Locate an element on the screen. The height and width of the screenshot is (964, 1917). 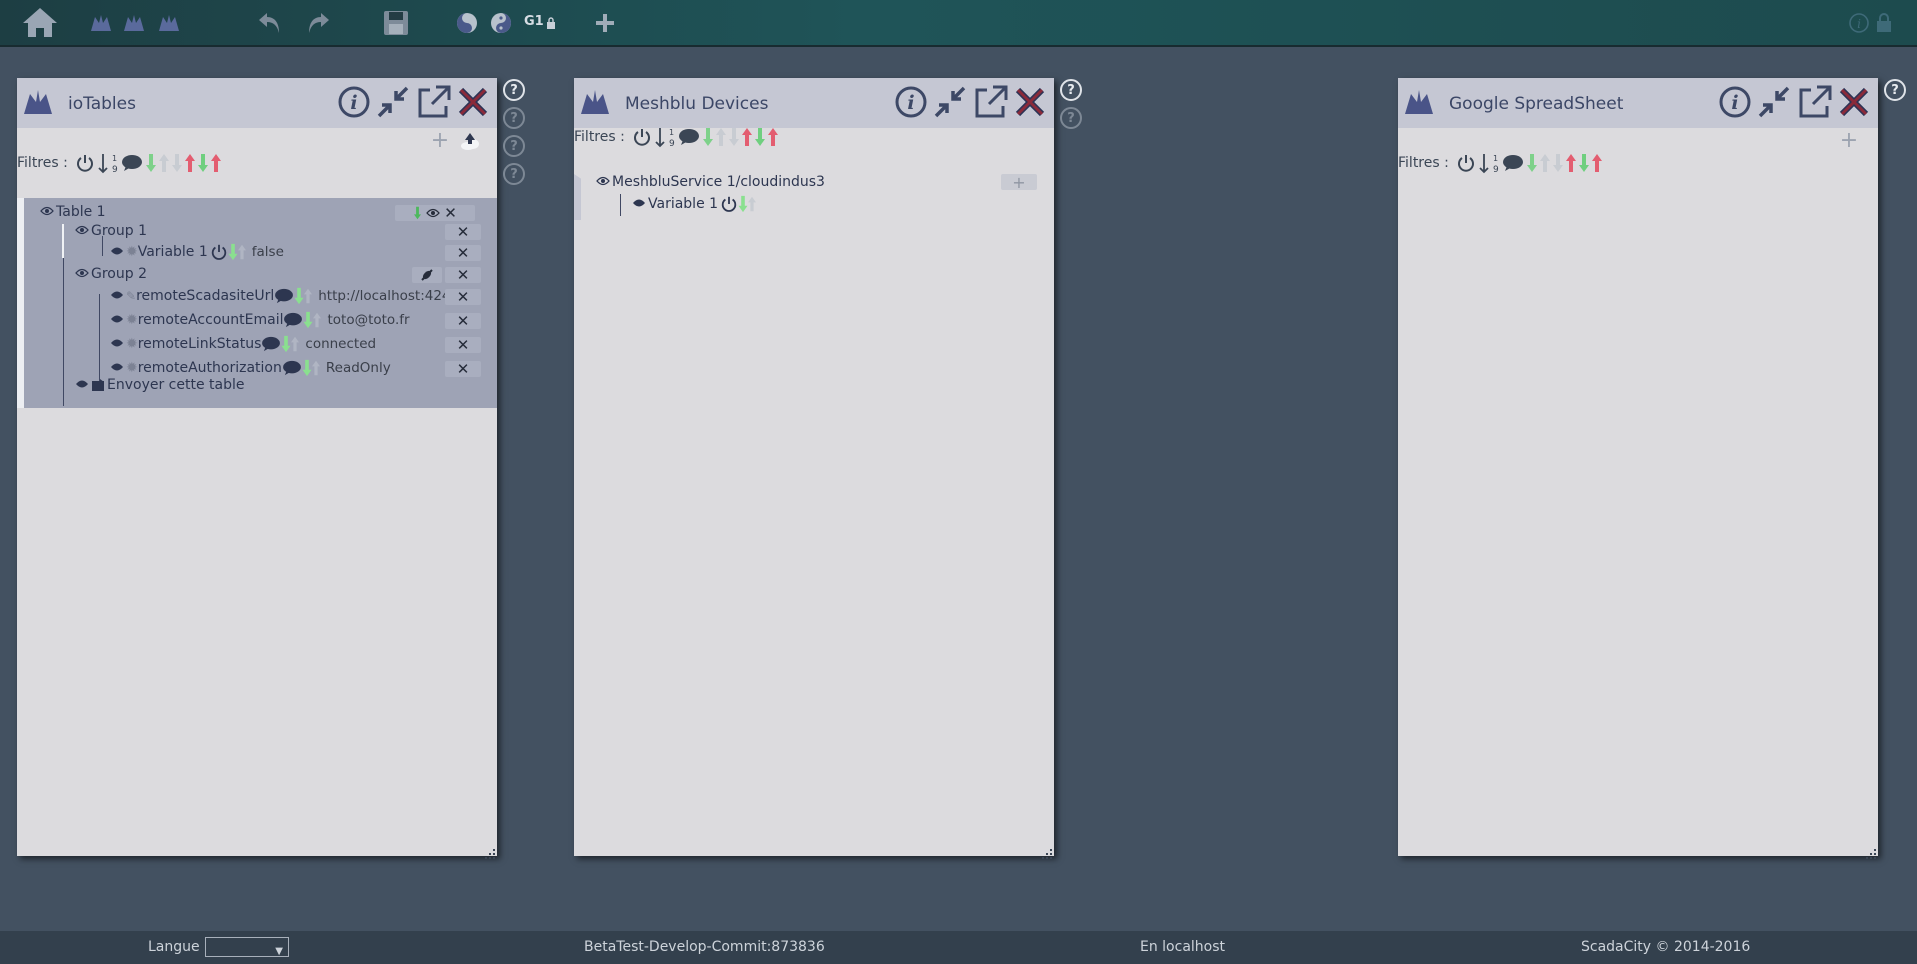
add-icon is located at coordinates (605, 23).